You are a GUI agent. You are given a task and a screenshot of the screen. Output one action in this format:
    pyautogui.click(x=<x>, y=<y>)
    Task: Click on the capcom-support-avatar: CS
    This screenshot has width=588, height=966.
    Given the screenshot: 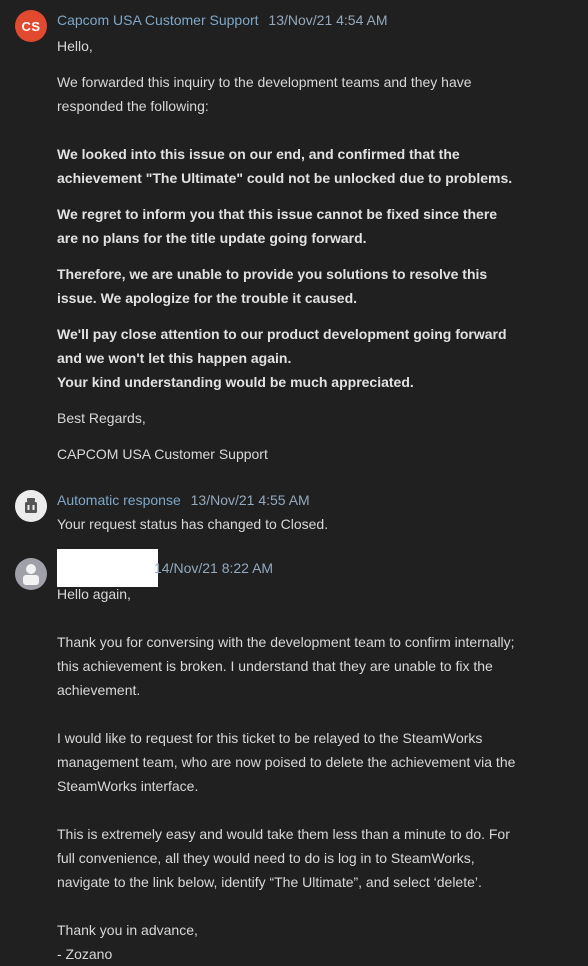 What is the action you would take?
    pyautogui.click(x=31, y=26)
    